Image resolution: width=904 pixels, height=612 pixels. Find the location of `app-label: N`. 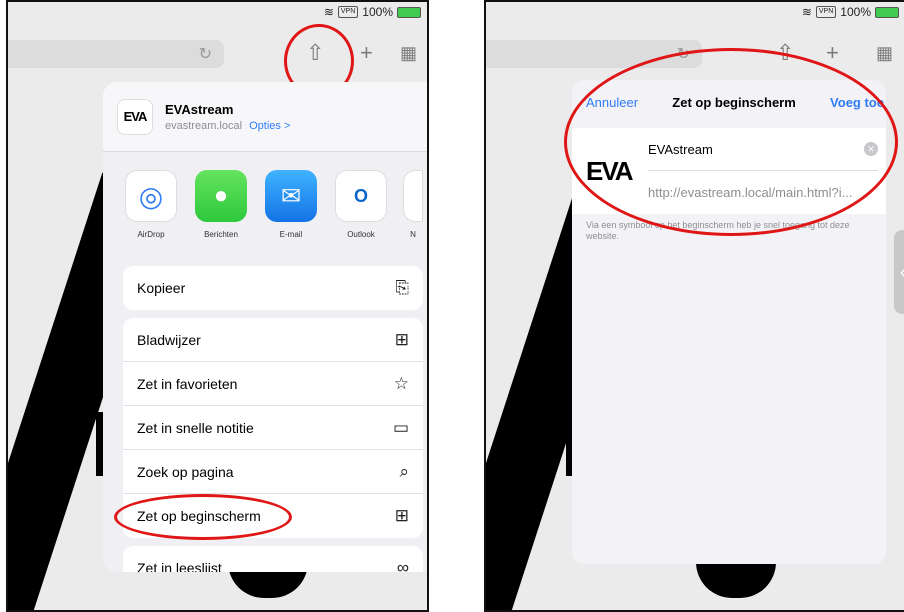

app-label: N is located at coordinates (413, 234).